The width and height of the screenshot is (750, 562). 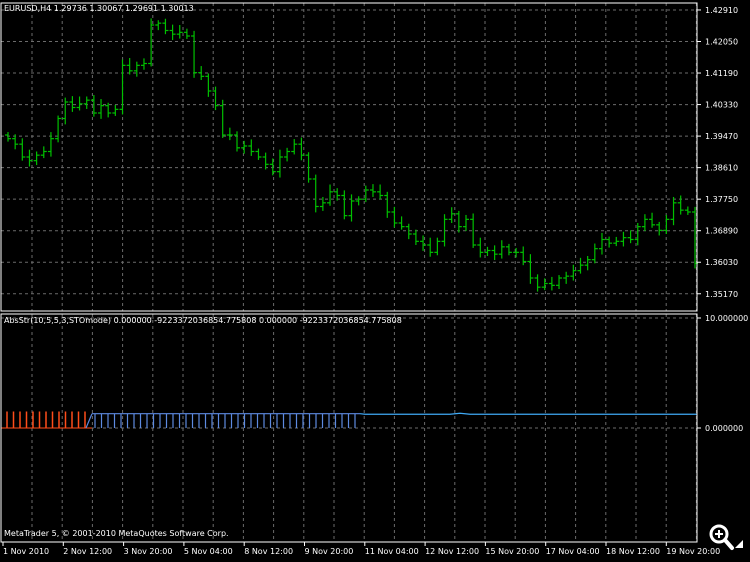 What do you see at coordinates (512, 551) in the screenshot?
I see `time-tick-label: 15 Nov 20:00` at bounding box center [512, 551].